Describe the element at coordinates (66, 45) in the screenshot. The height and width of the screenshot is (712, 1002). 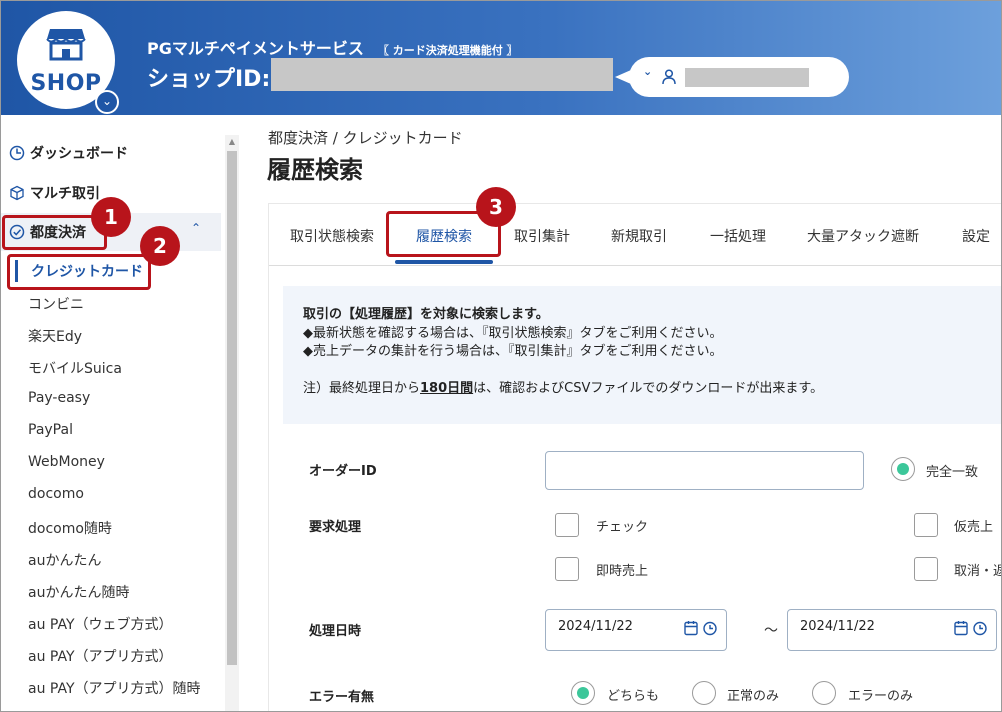
I see `storefront-icon` at that location.